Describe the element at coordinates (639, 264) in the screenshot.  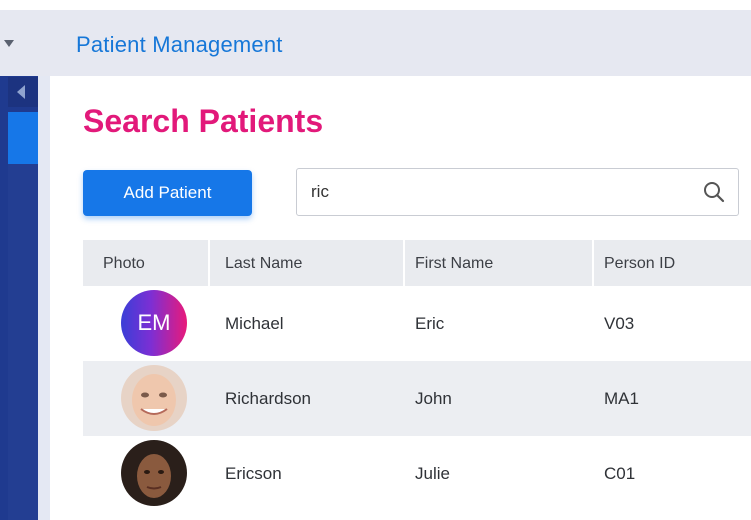
I see `column-header-person-id: Person ID` at that location.